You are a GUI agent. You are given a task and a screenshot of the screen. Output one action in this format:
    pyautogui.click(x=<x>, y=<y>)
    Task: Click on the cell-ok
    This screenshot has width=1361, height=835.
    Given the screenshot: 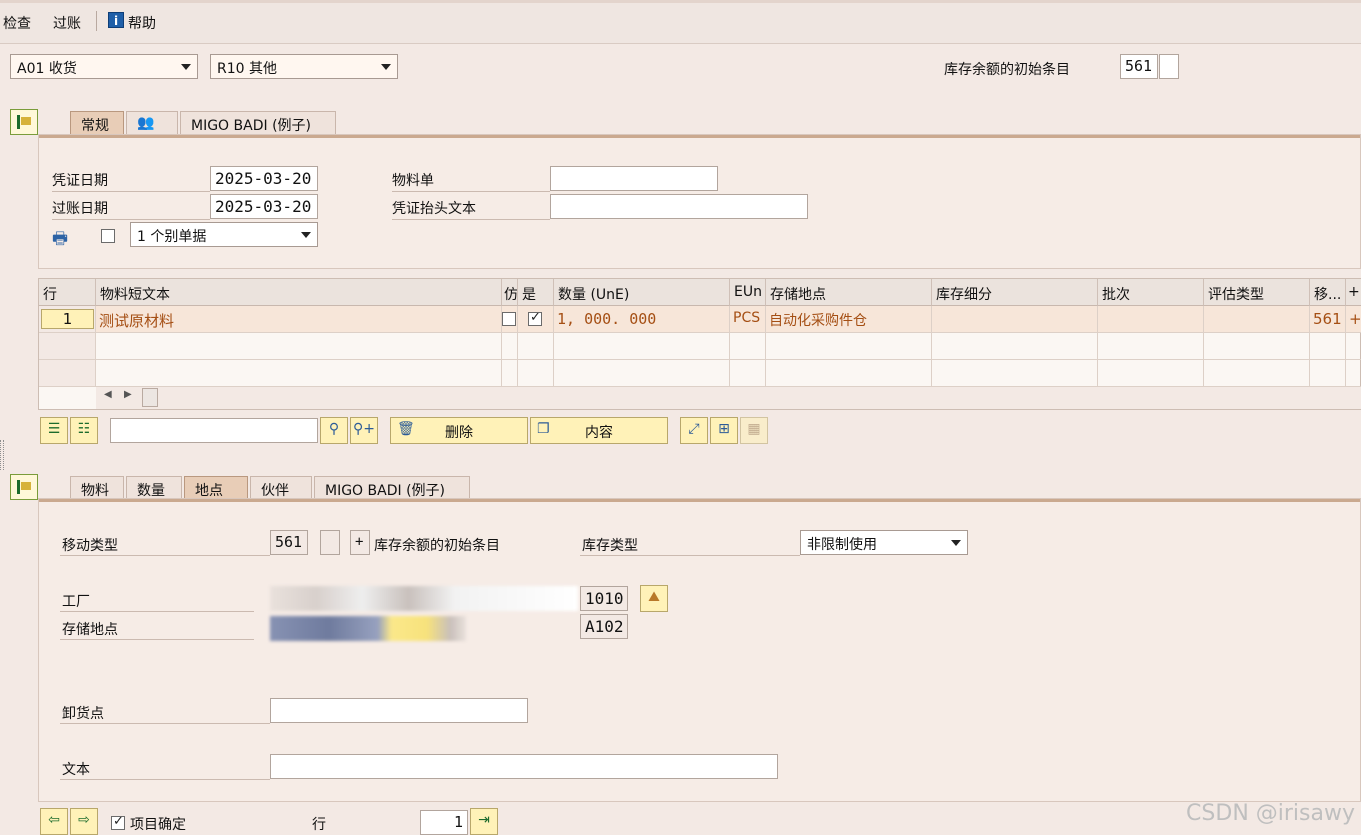 What is the action you would take?
    pyautogui.click(x=536, y=319)
    